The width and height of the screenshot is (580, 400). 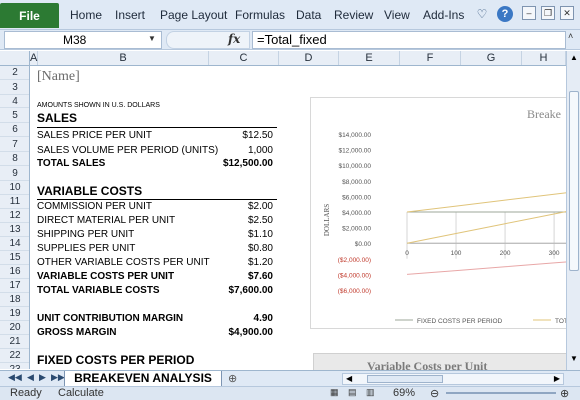 What do you see at coordinates (241, 135) in the screenshot?
I see `sales-price-value: $12.50` at bounding box center [241, 135].